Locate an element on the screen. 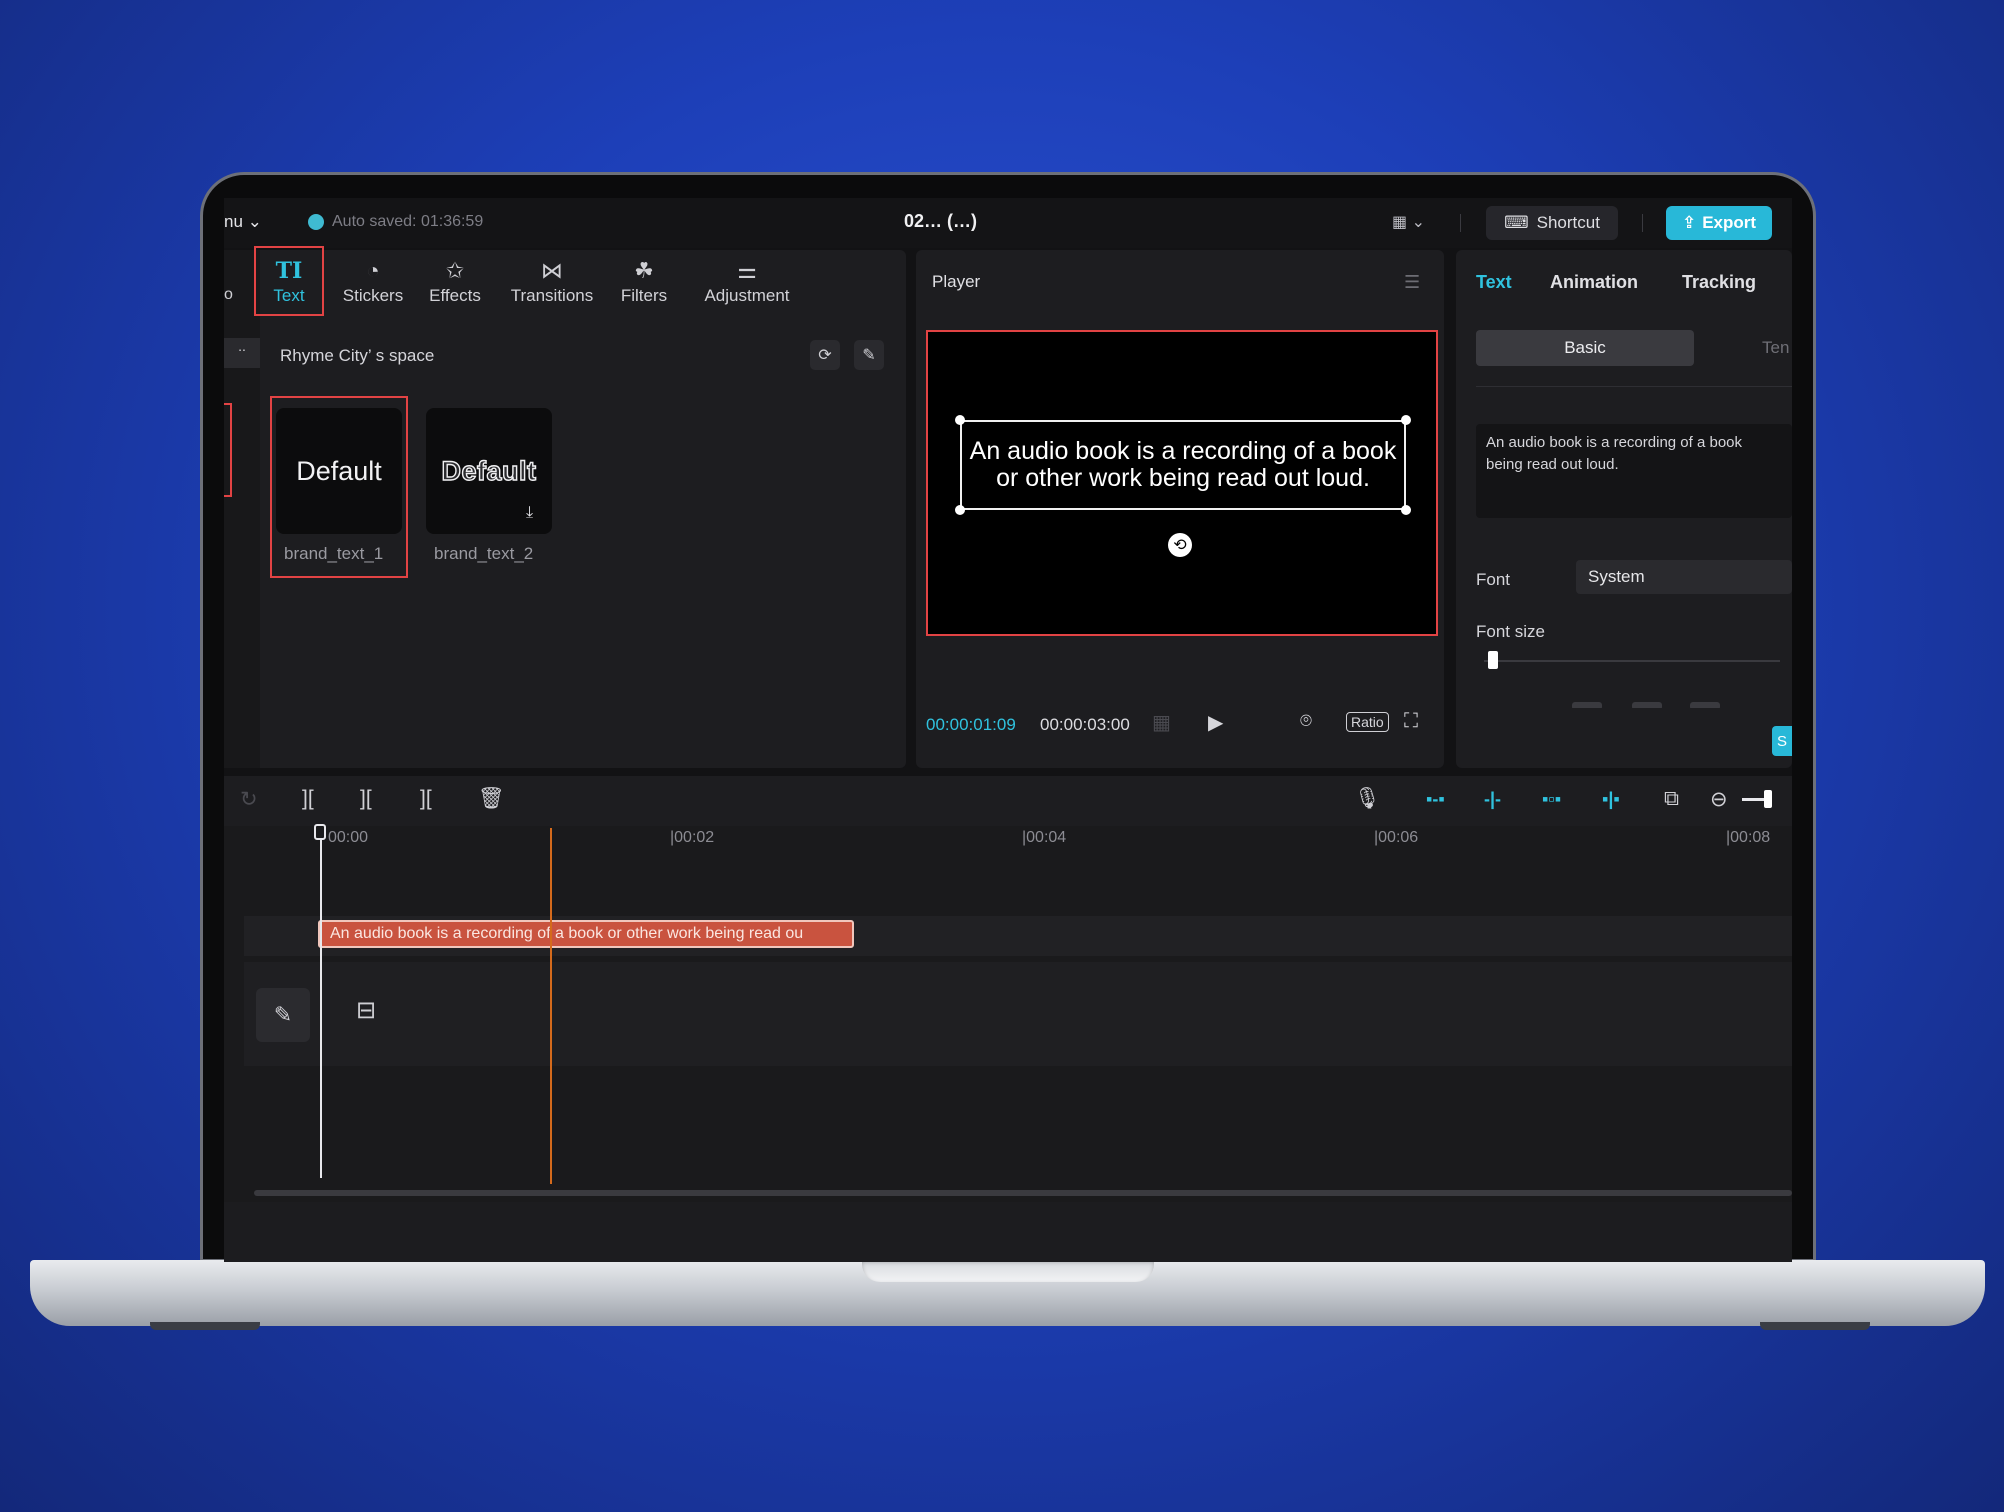 The height and width of the screenshot is (1512, 2004). segment-basic: Basic is located at coordinates (1585, 348).